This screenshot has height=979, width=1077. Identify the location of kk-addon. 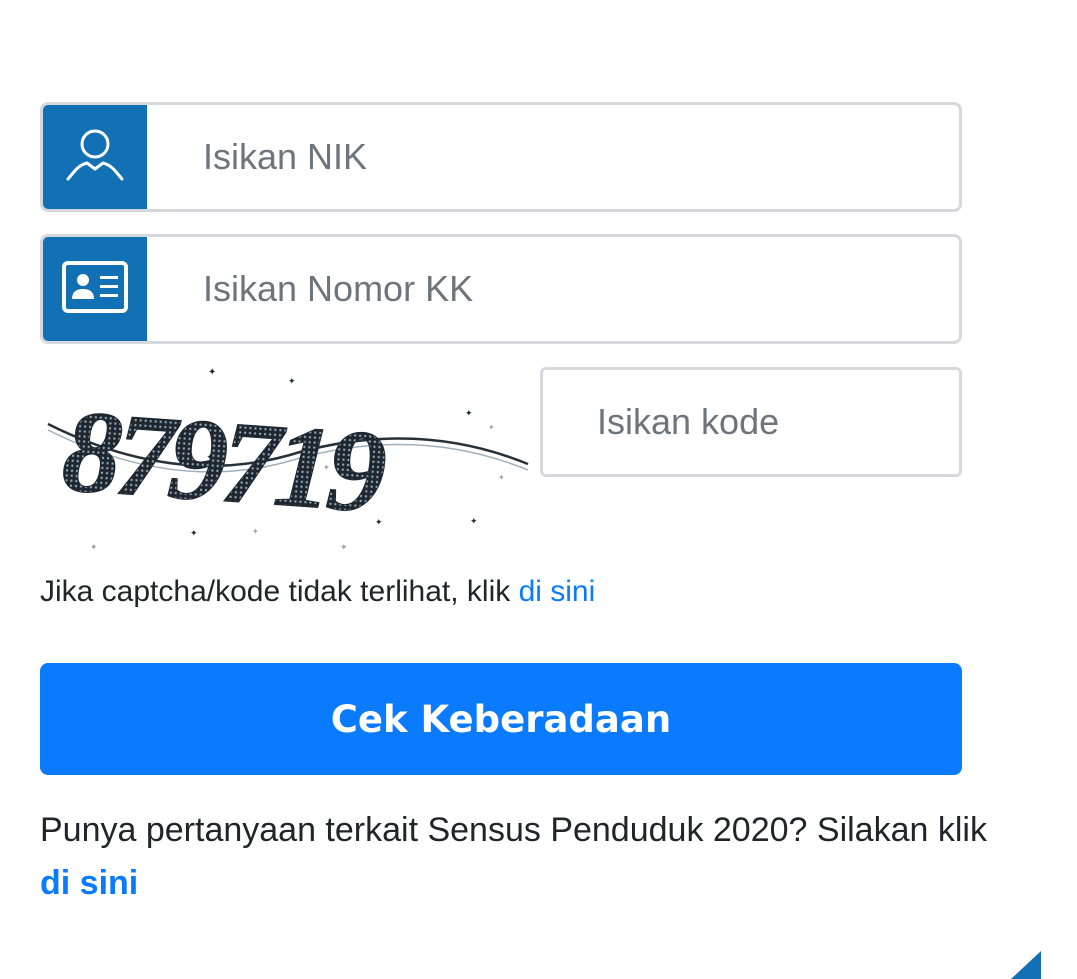
(95, 289).